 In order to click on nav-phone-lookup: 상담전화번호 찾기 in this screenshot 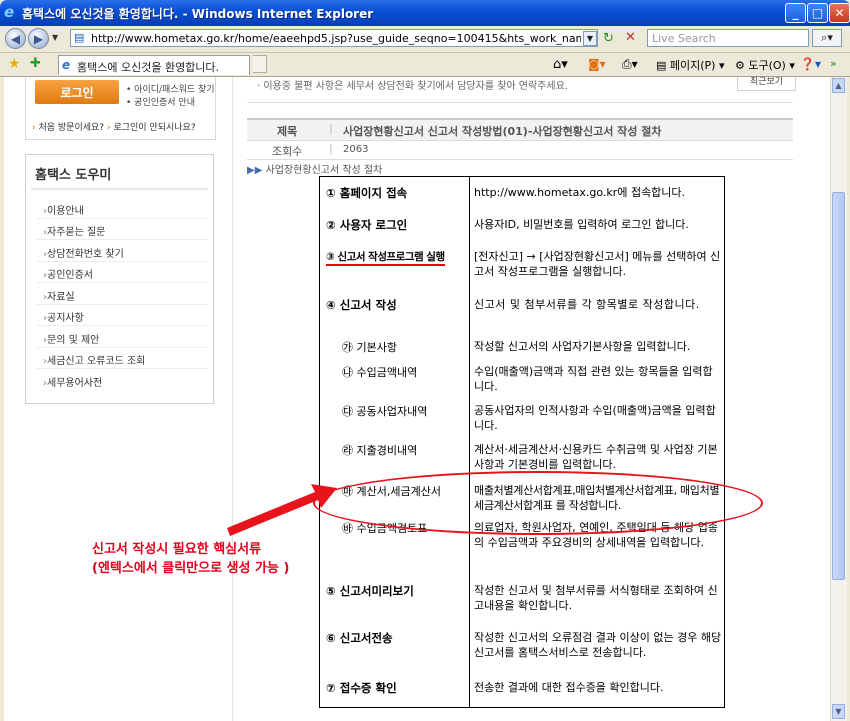, I will do `click(83, 252)`.